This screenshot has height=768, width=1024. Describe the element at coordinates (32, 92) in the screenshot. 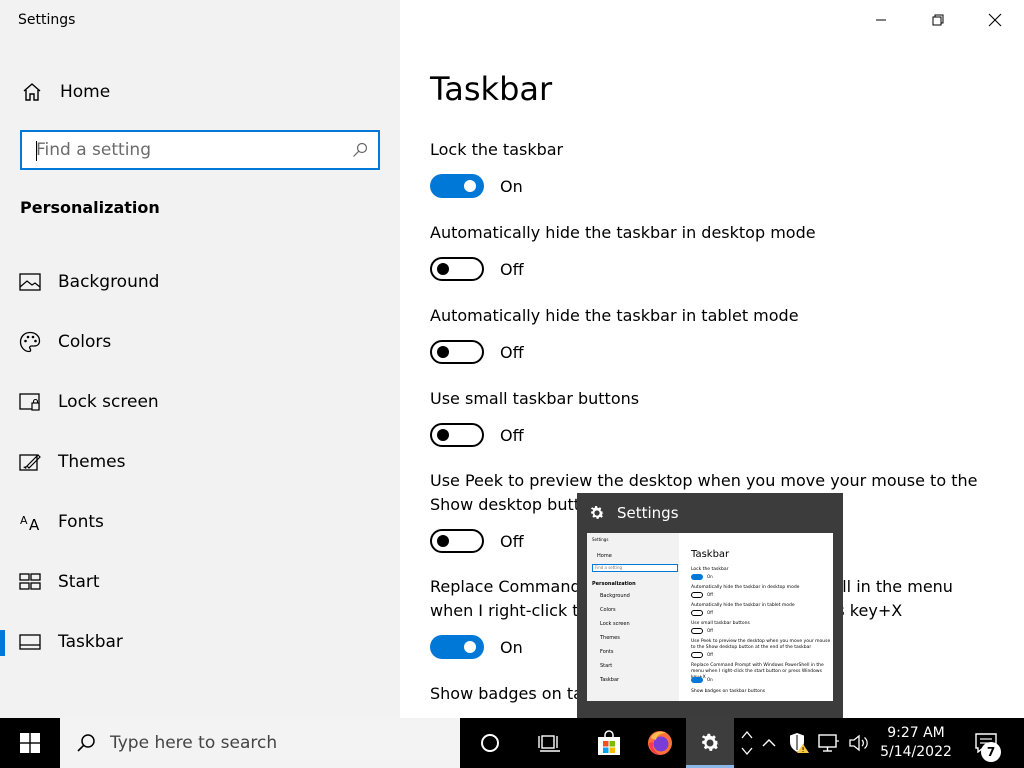

I see `home-icon` at that location.